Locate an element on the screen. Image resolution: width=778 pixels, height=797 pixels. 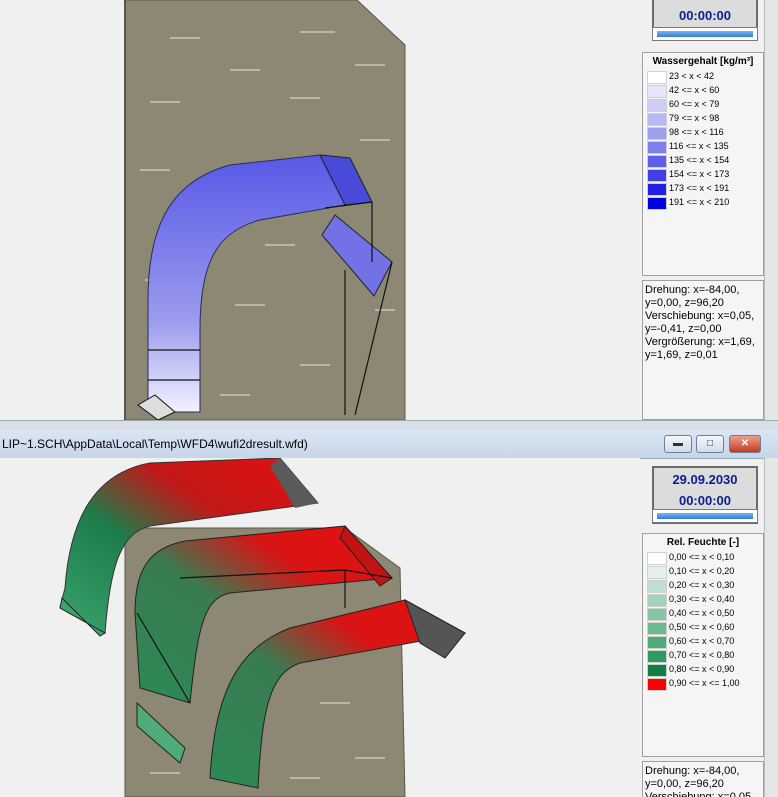
legend-item: 0,60 <= x < 0,70 is located at coordinates (703, 641).